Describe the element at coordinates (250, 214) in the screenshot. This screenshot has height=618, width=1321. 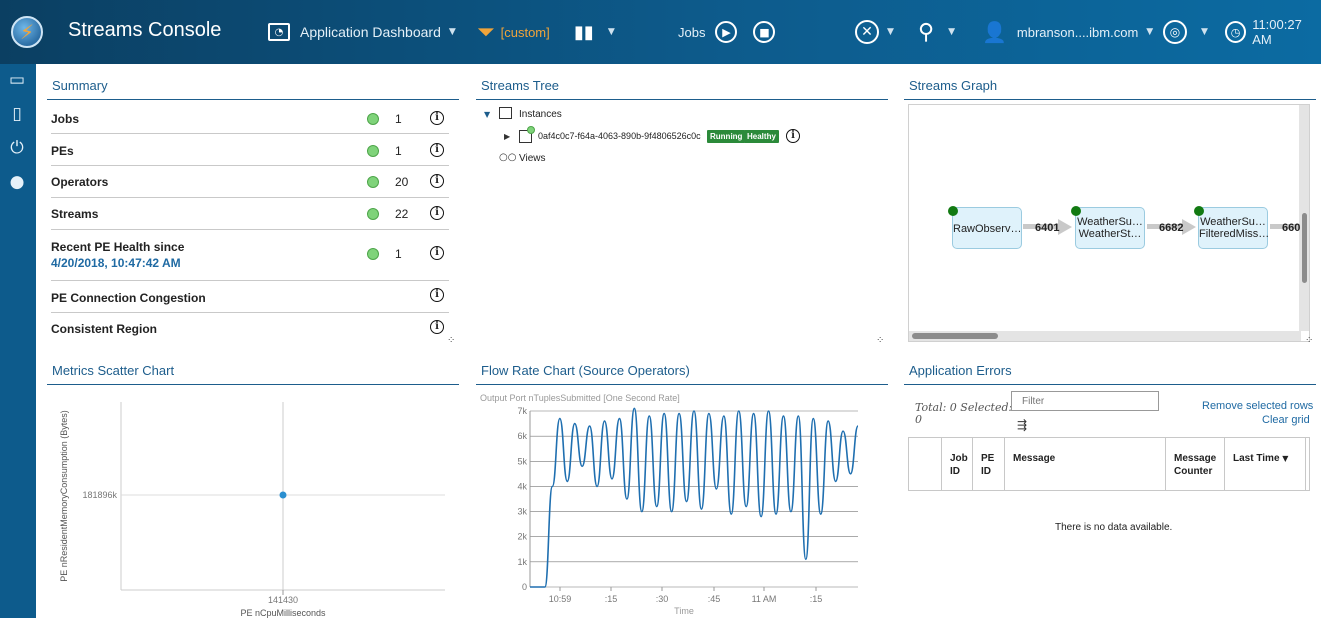
I see `summary-row-streams: Streams 22 i` at that location.